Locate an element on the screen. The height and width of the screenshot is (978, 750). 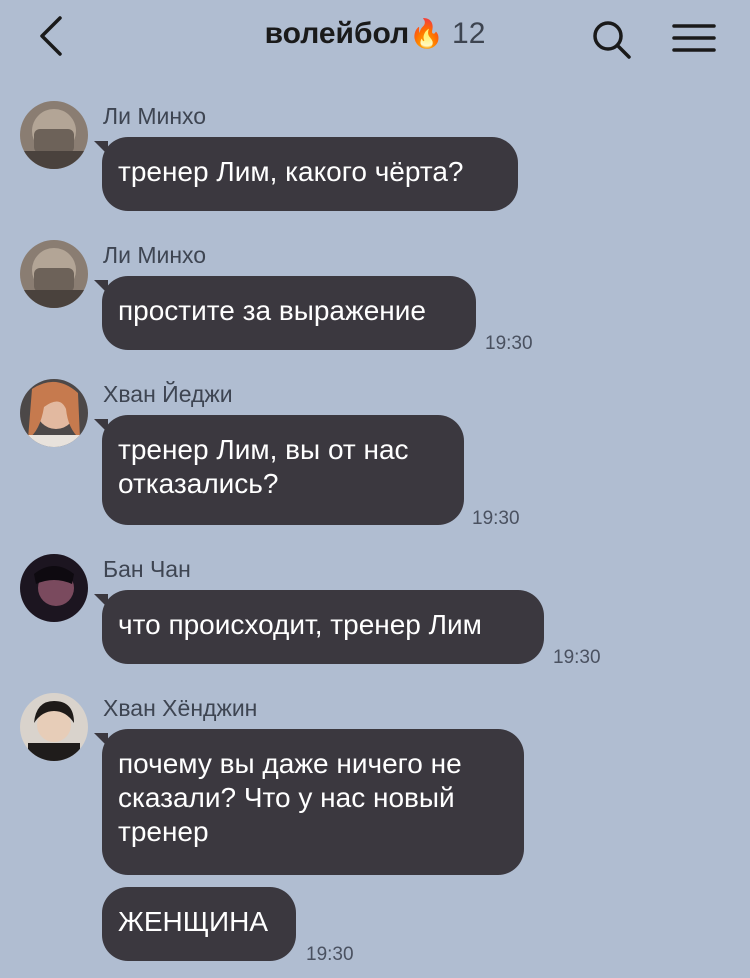
message-text-line: отказались? is located at coordinates (198, 483).